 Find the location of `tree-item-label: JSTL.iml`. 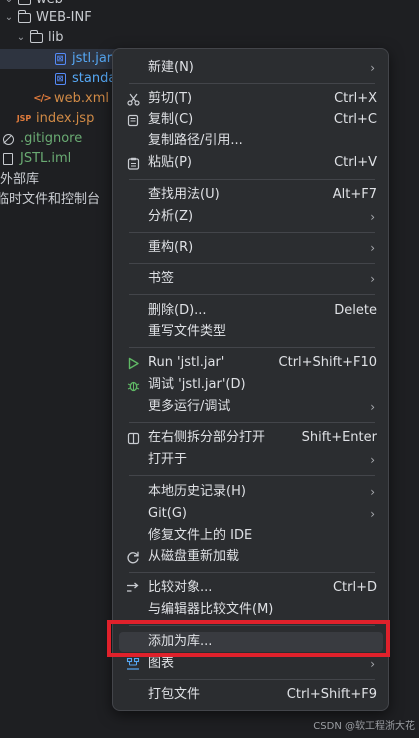

tree-item-label: JSTL.iml is located at coordinates (46, 158).